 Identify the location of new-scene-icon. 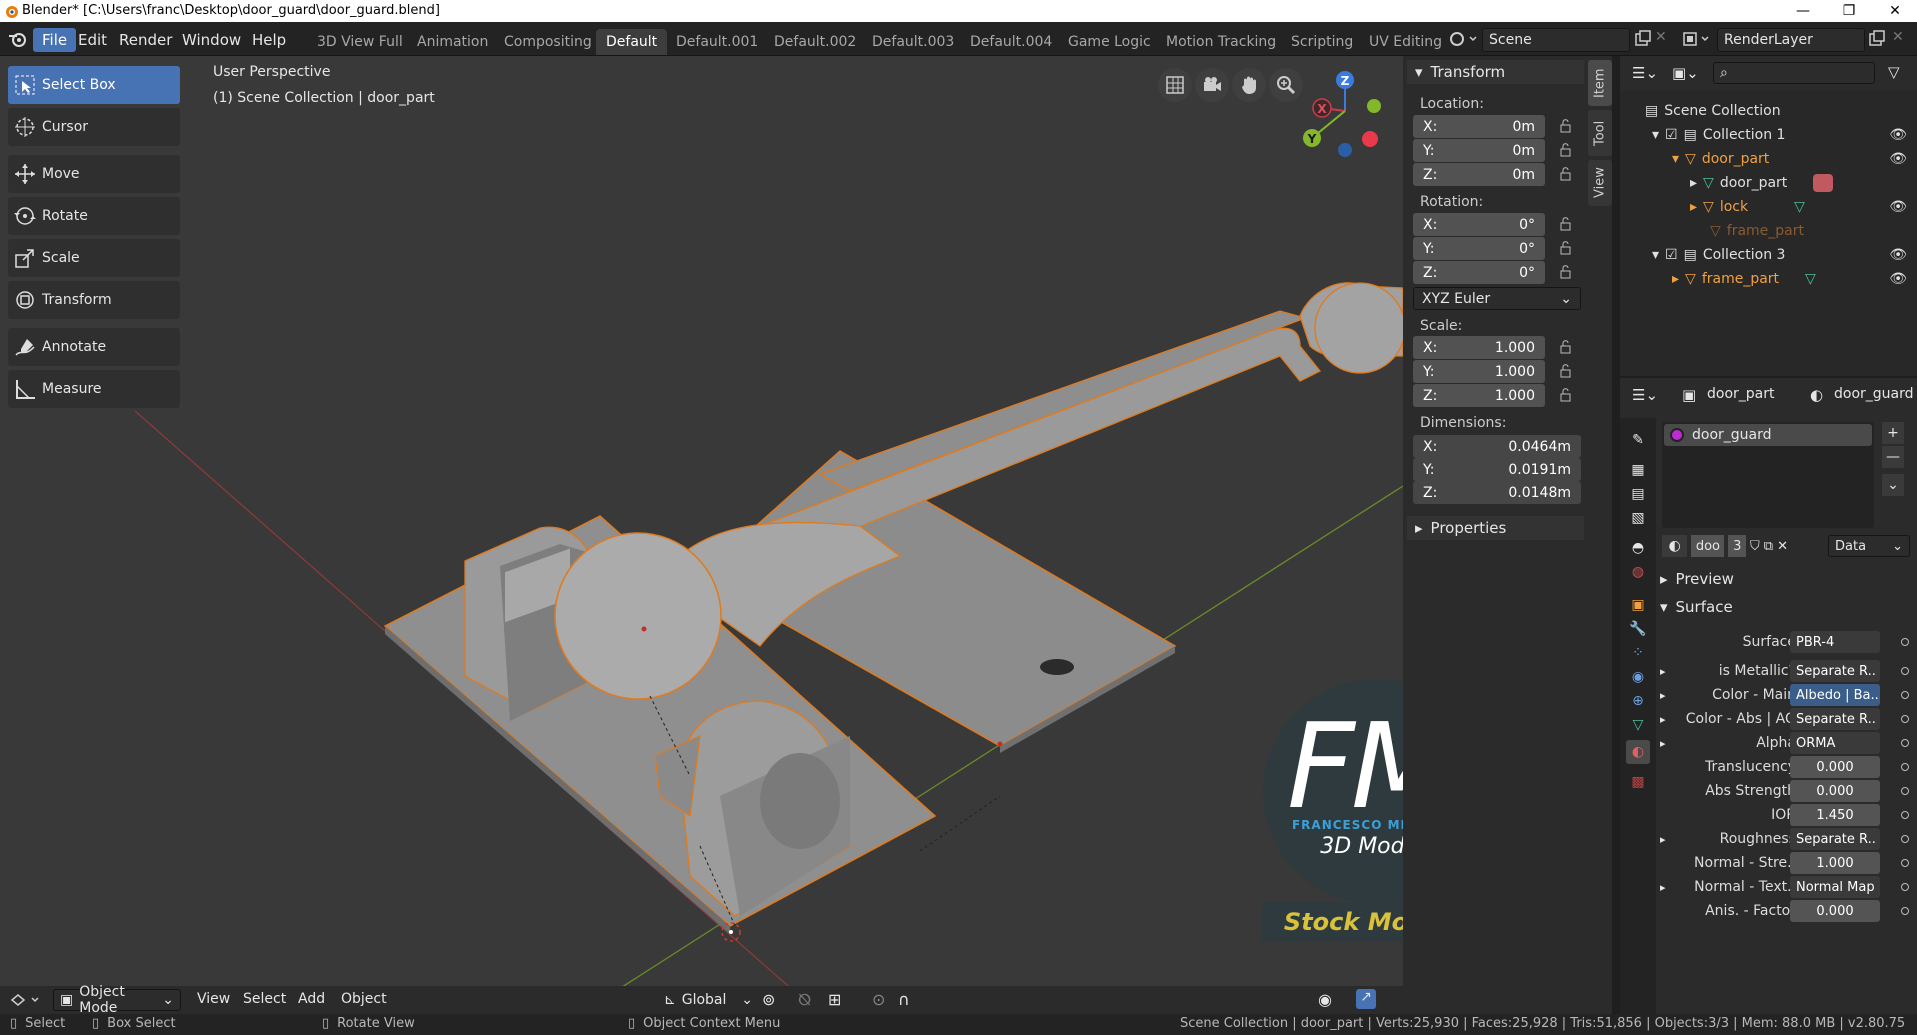
(1643, 39).